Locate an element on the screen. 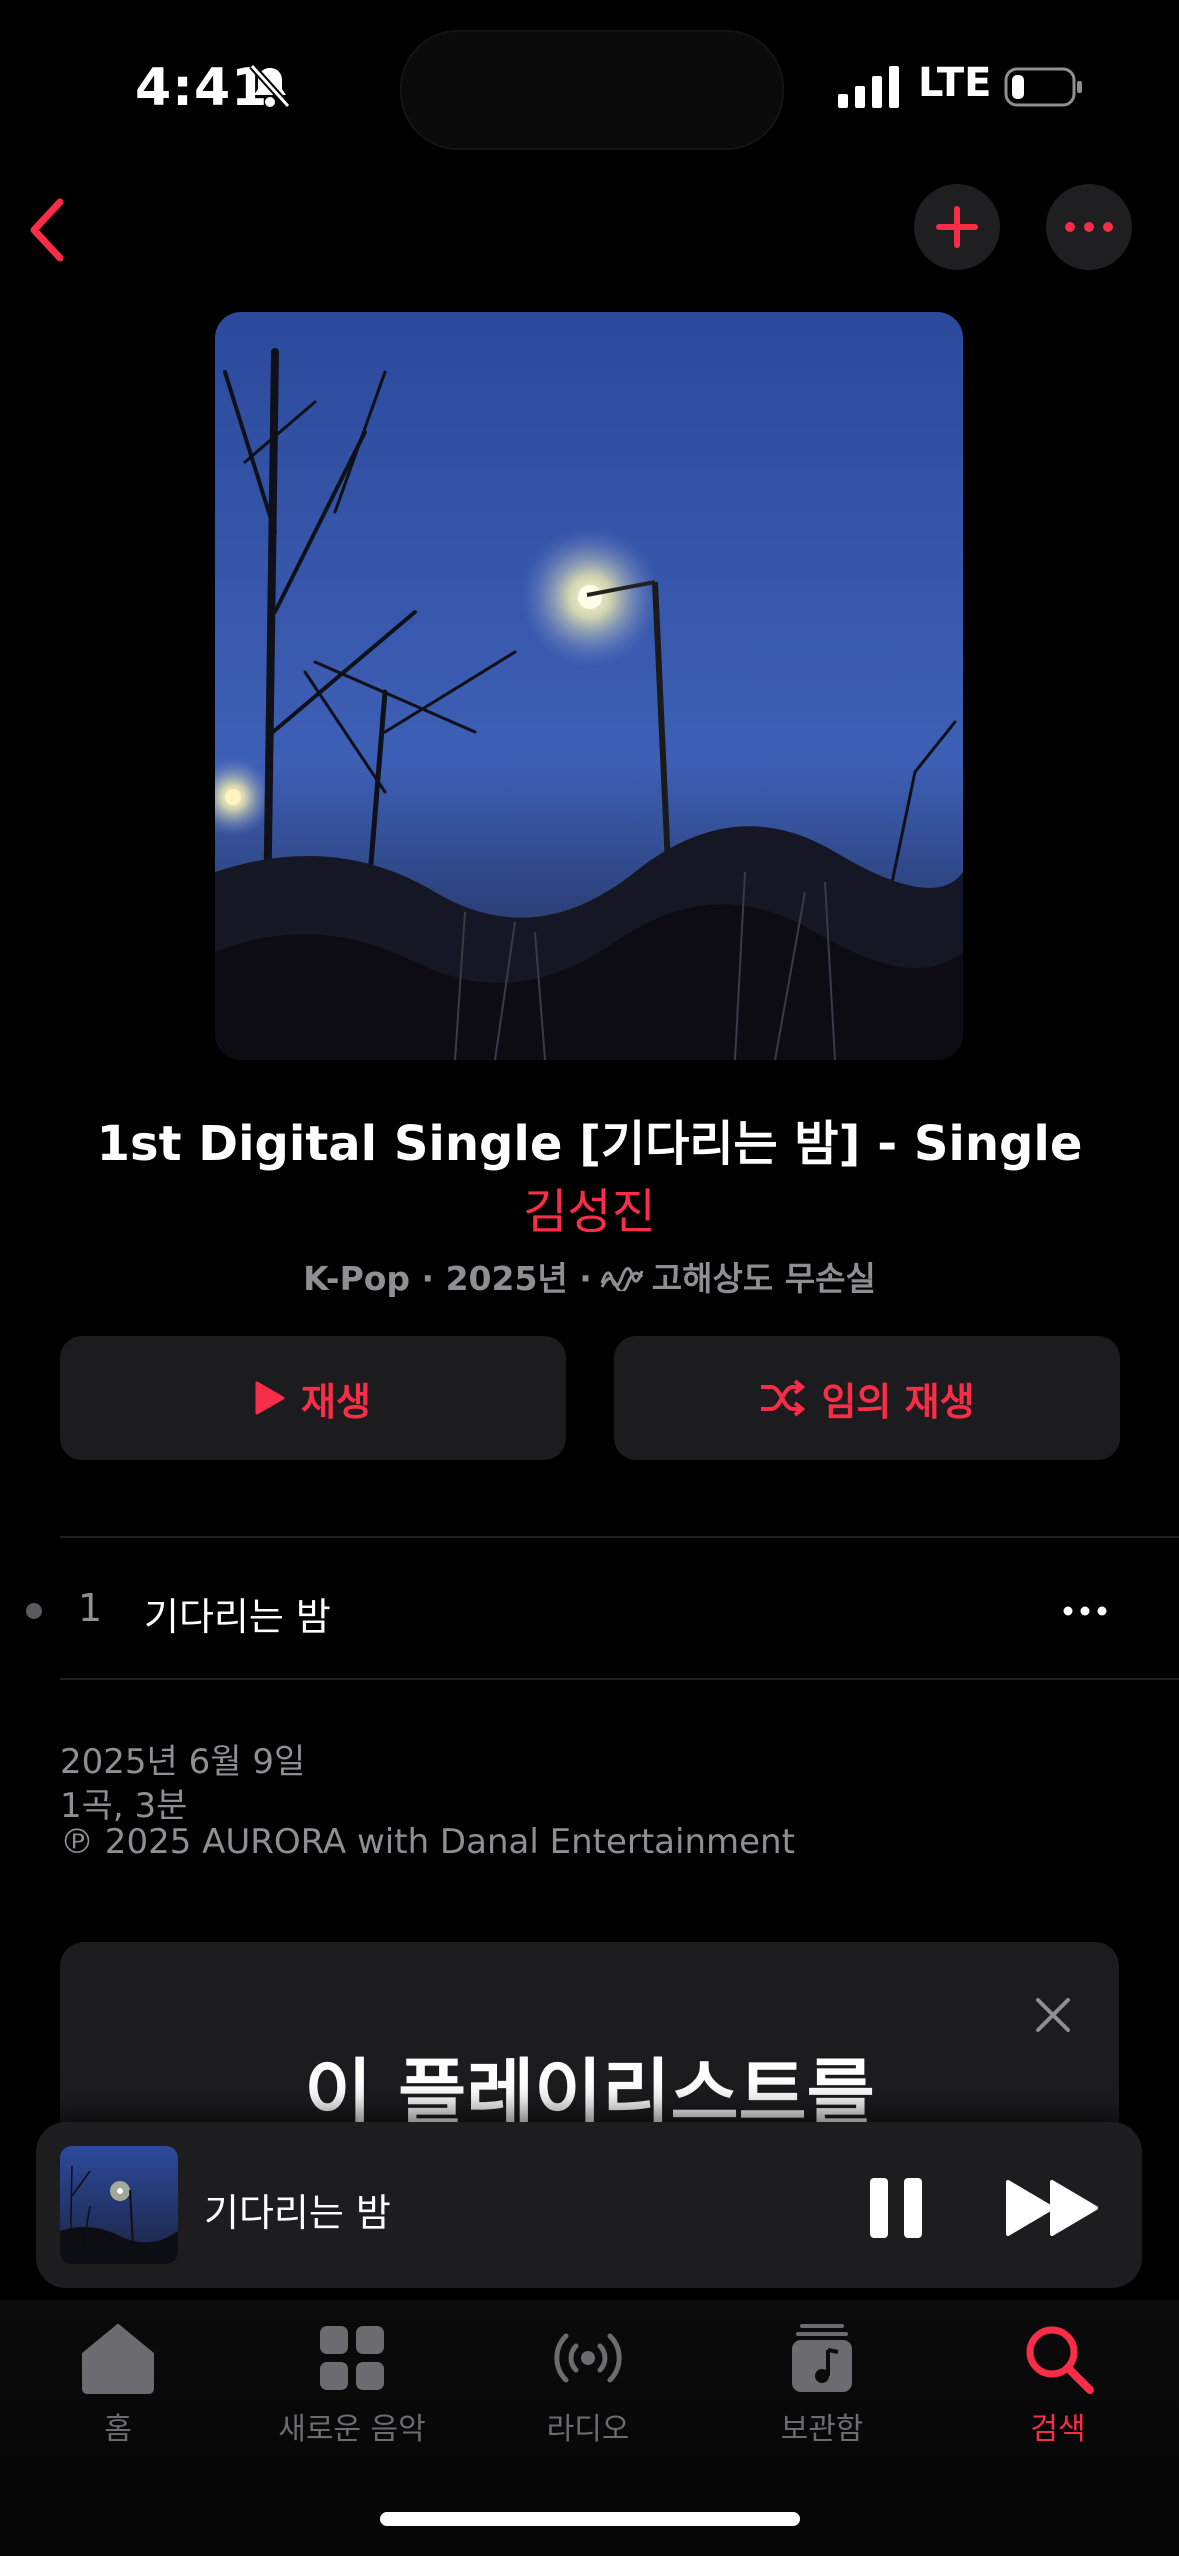 This screenshot has width=1179, height=2556. tab-label: 홈 is located at coordinates (118, 2429).